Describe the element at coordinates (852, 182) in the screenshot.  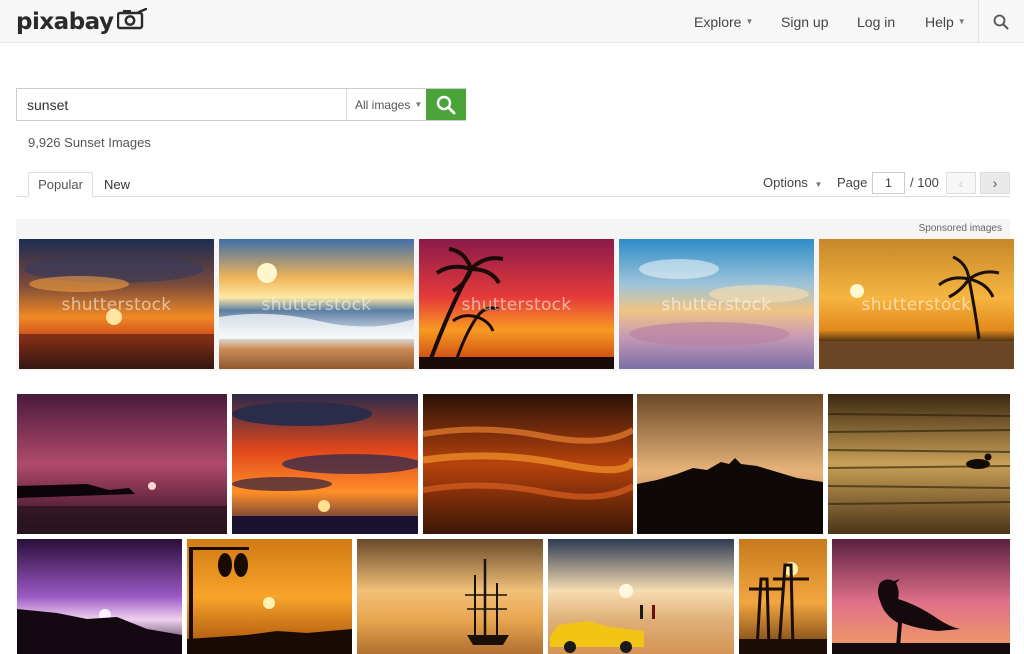
I see `page-label: Page` at that location.